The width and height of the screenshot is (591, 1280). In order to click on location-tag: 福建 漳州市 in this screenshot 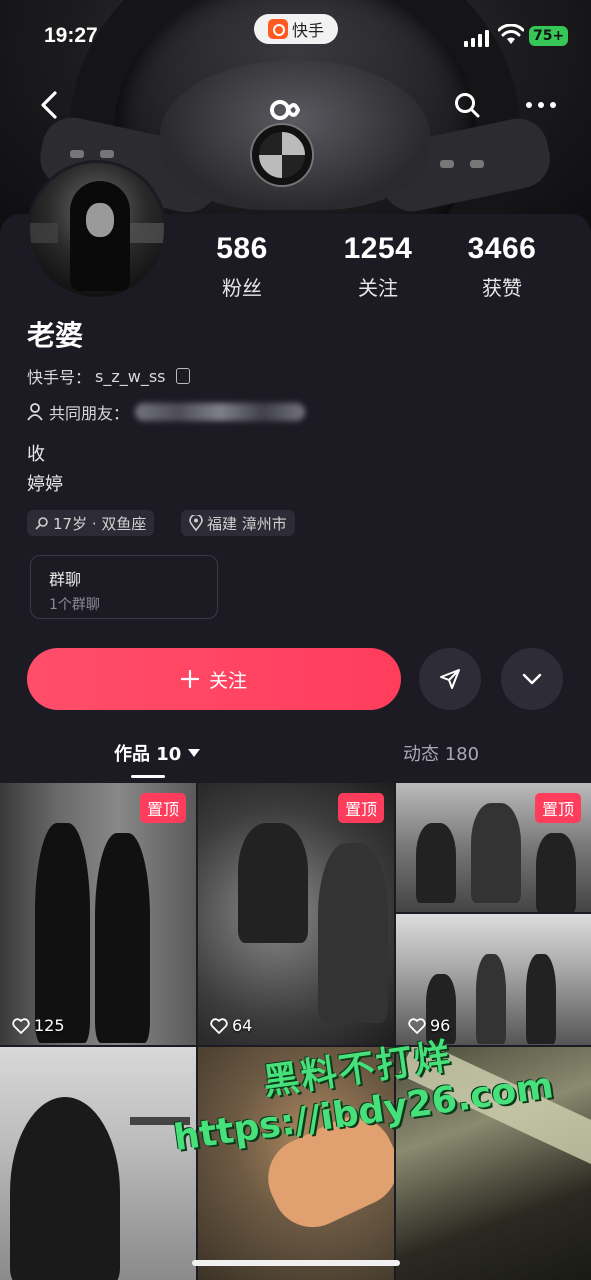, I will do `click(238, 523)`.